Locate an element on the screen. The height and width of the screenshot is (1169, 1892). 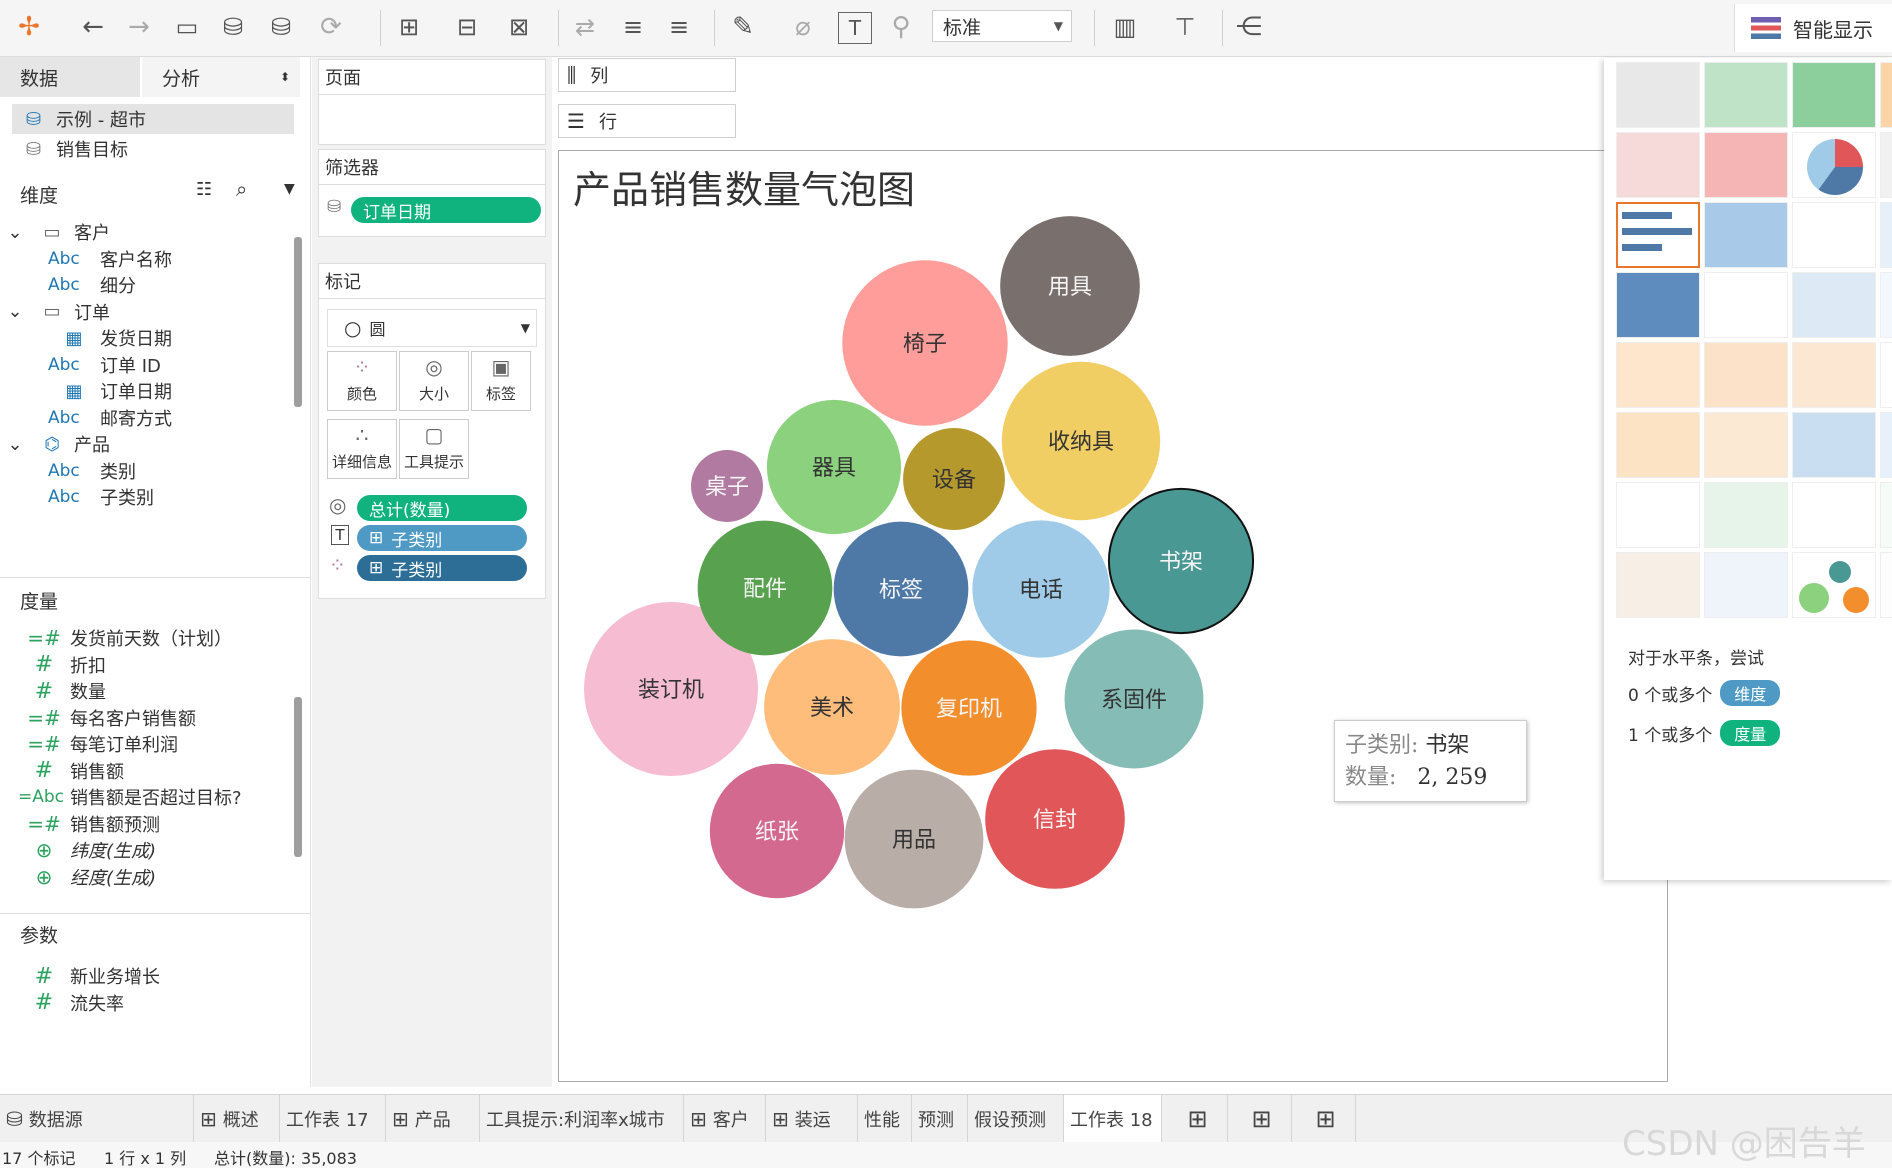
duplicate-sheet-icon: ⊟ is located at coordinates (467, 27).